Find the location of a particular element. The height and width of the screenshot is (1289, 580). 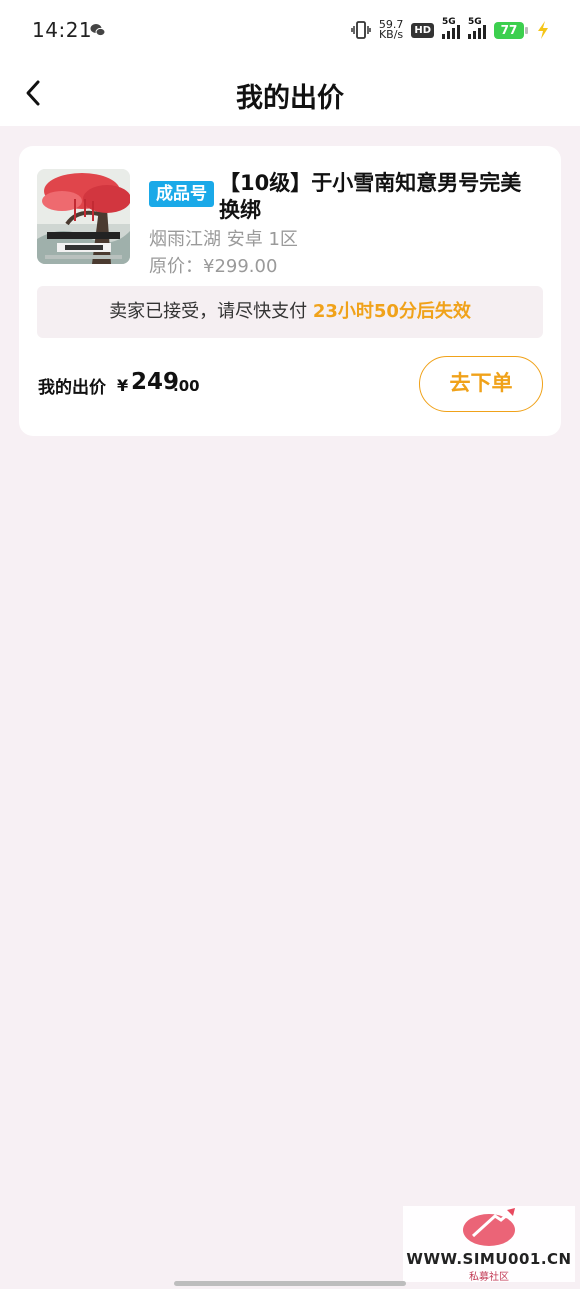

product-type-tag: 成品号 is located at coordinates (181, 194).